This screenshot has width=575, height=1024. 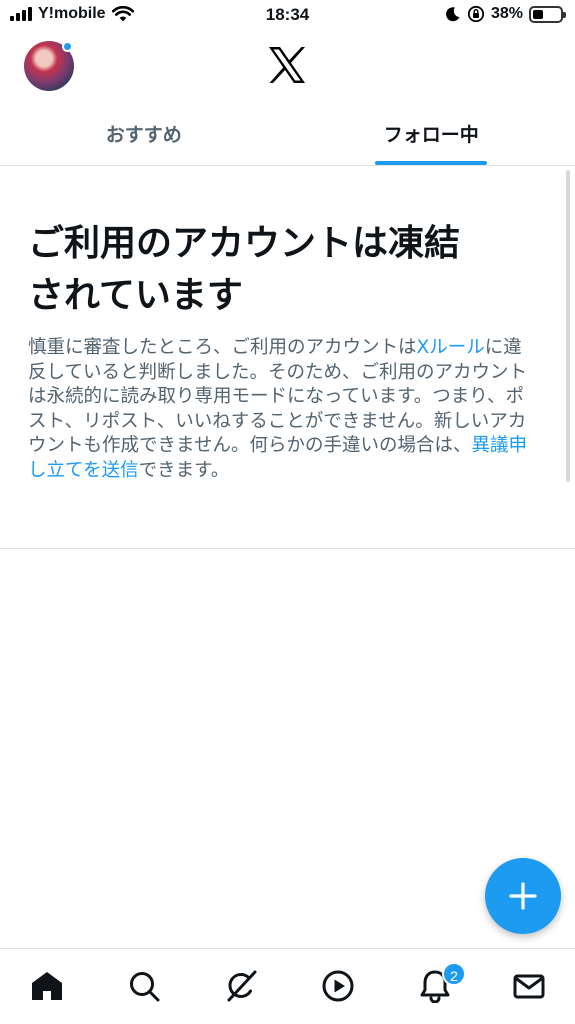 I want to click on x-logo-icon, so click(x=287, y=65).